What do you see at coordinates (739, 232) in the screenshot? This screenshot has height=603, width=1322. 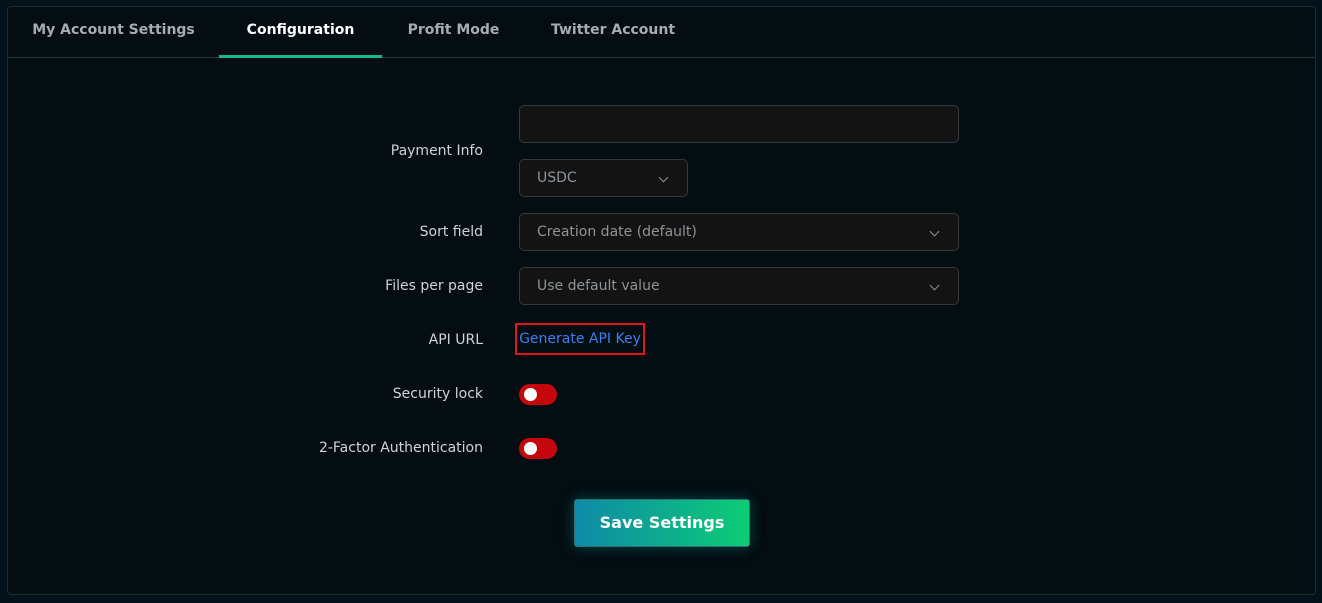 I see `sort-field-select: Creation date (default)` at bounding box center [739, 232].